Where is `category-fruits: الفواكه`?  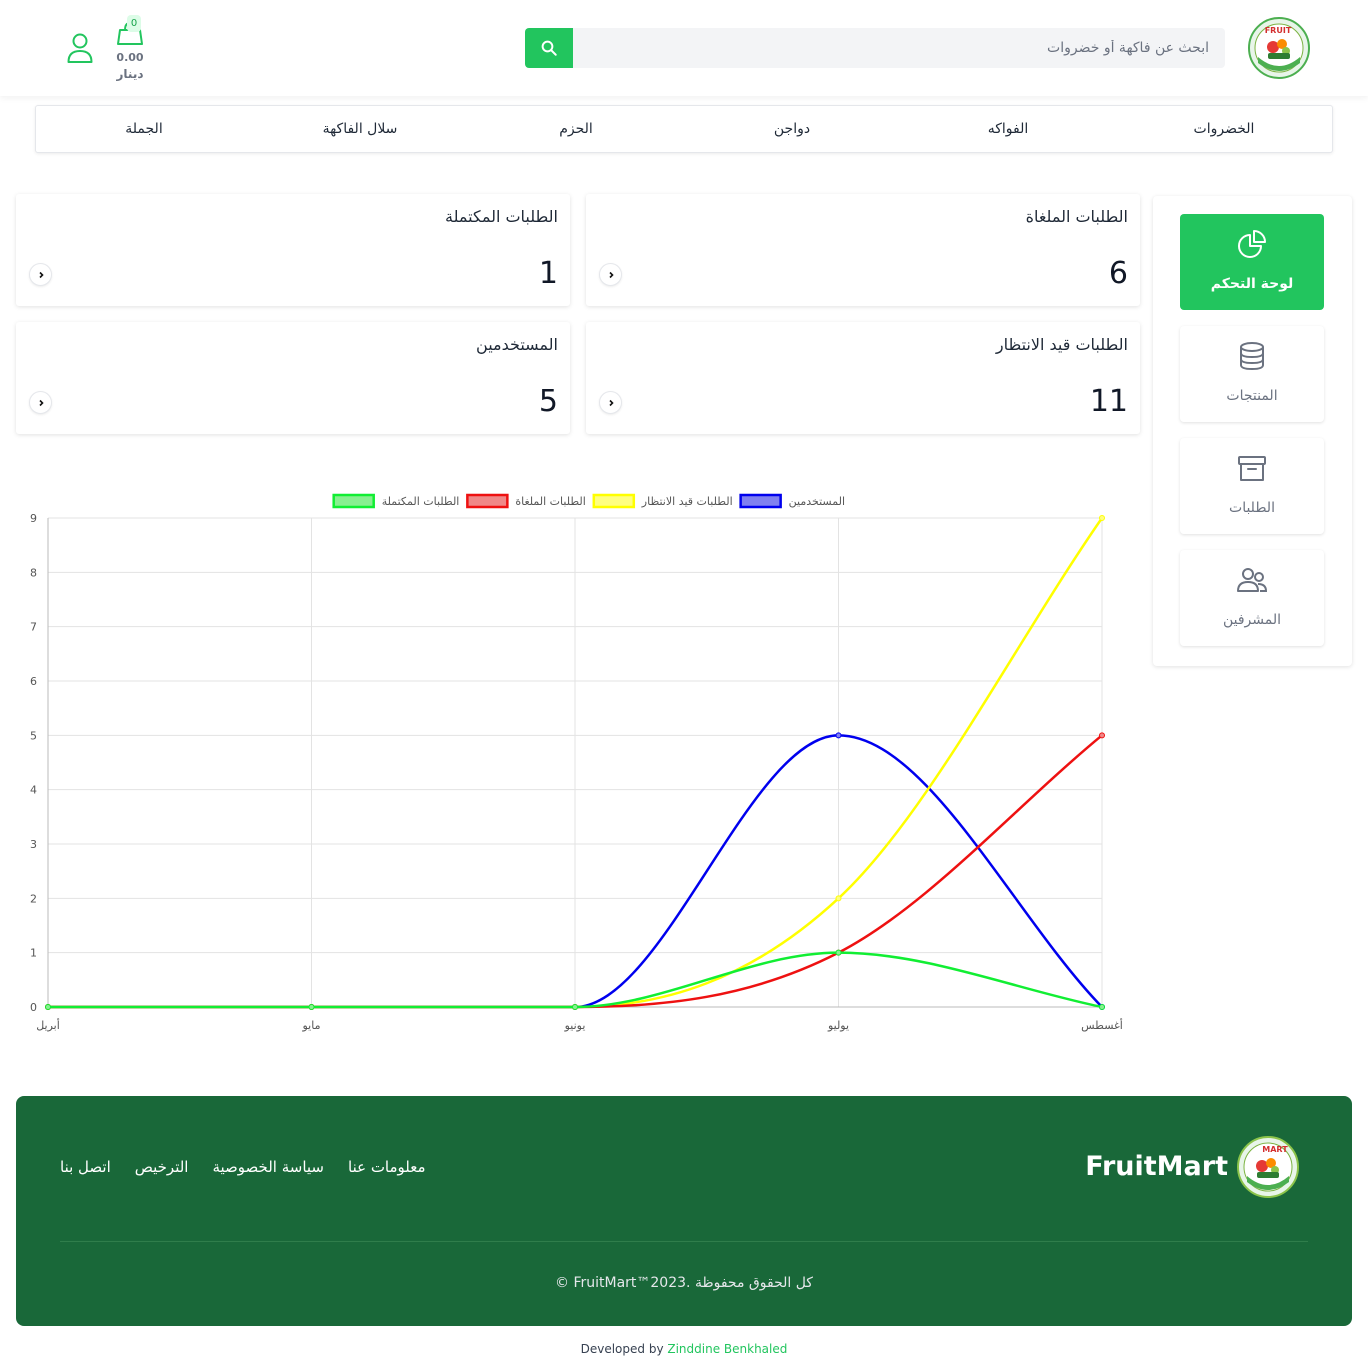 category-fruits: الفواكه is located at coordinates (1008, 129).